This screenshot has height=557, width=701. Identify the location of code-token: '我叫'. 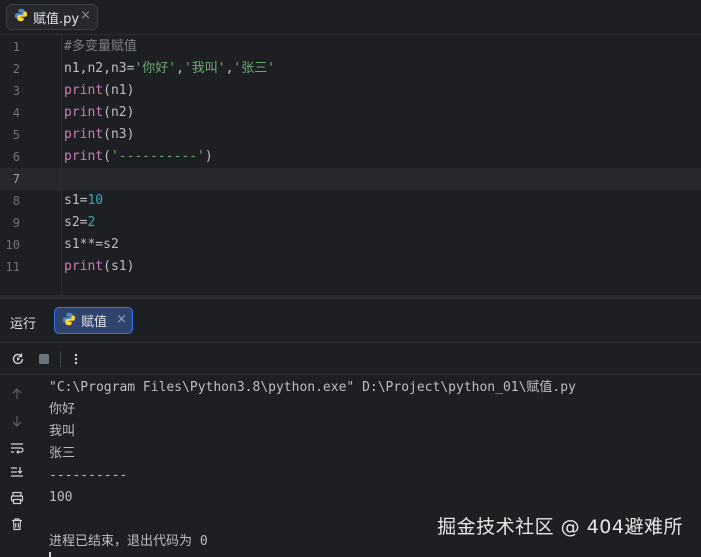
(204, 68).